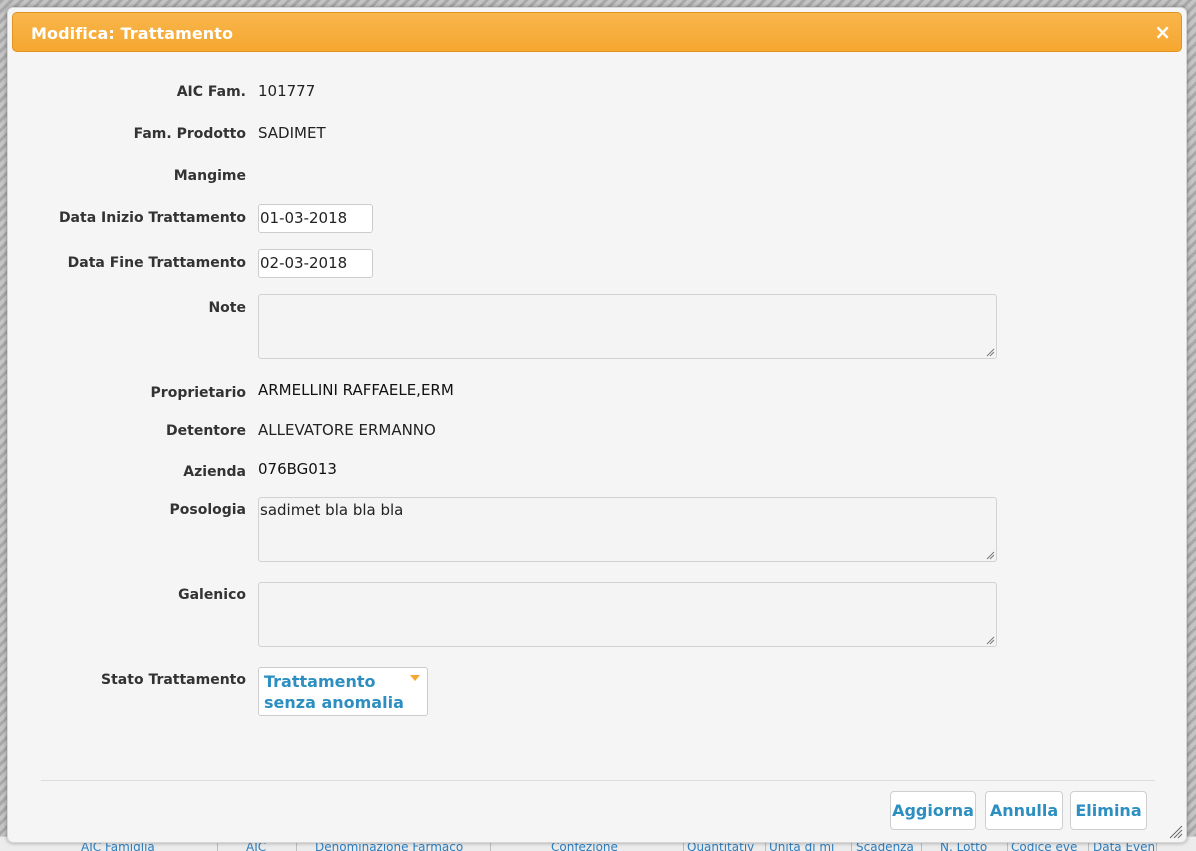 This screenshot has height=851, width=1196. Describe the element at coordinates (315, 218) in the screenshot. I see `data-inizio-input: 01-03-2018` at that location.